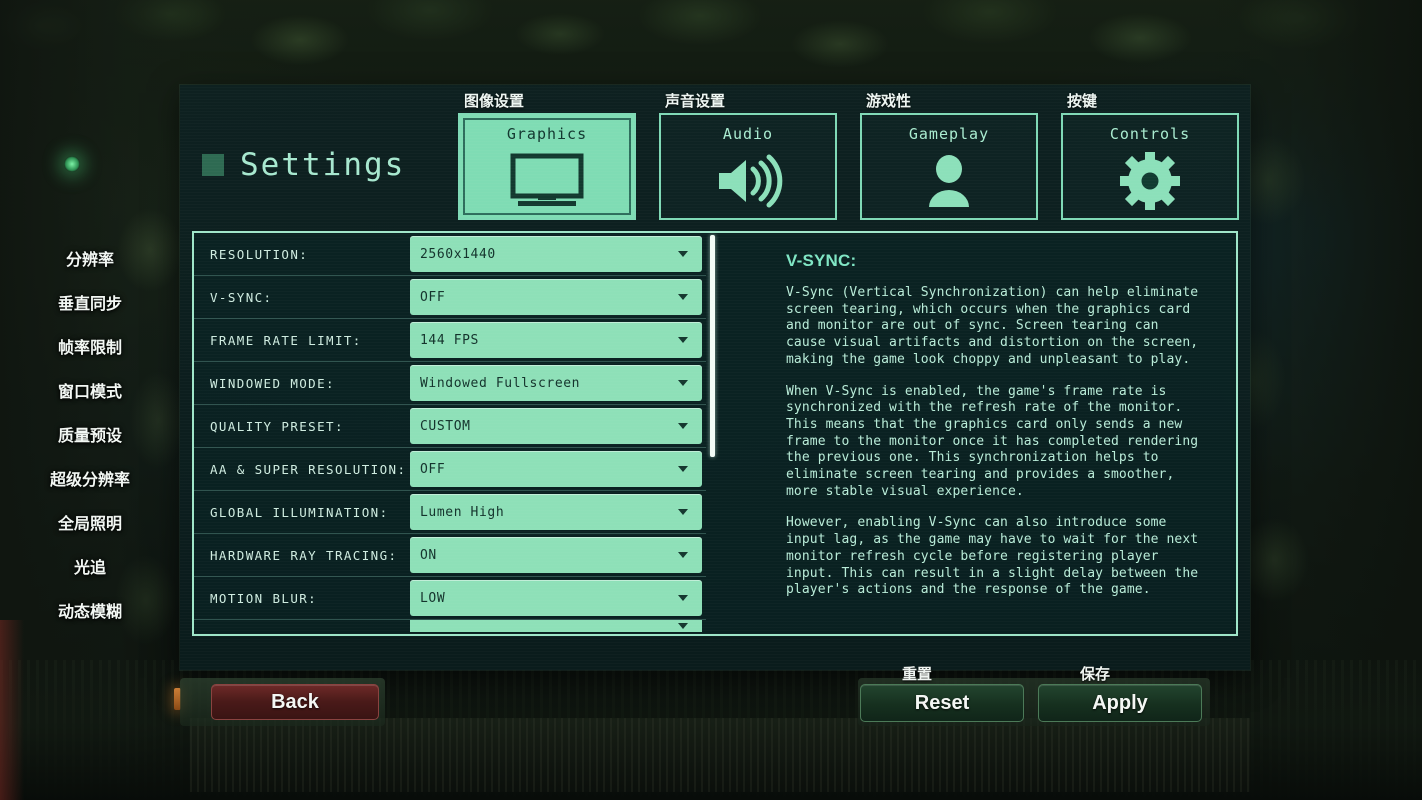 Image resolution: width=1422 pixels, height=800 pixels. Describe the element at coordinates (556, 512) in the screenshot. I see `setting-select-global-illumination: Lumen High` at that location.